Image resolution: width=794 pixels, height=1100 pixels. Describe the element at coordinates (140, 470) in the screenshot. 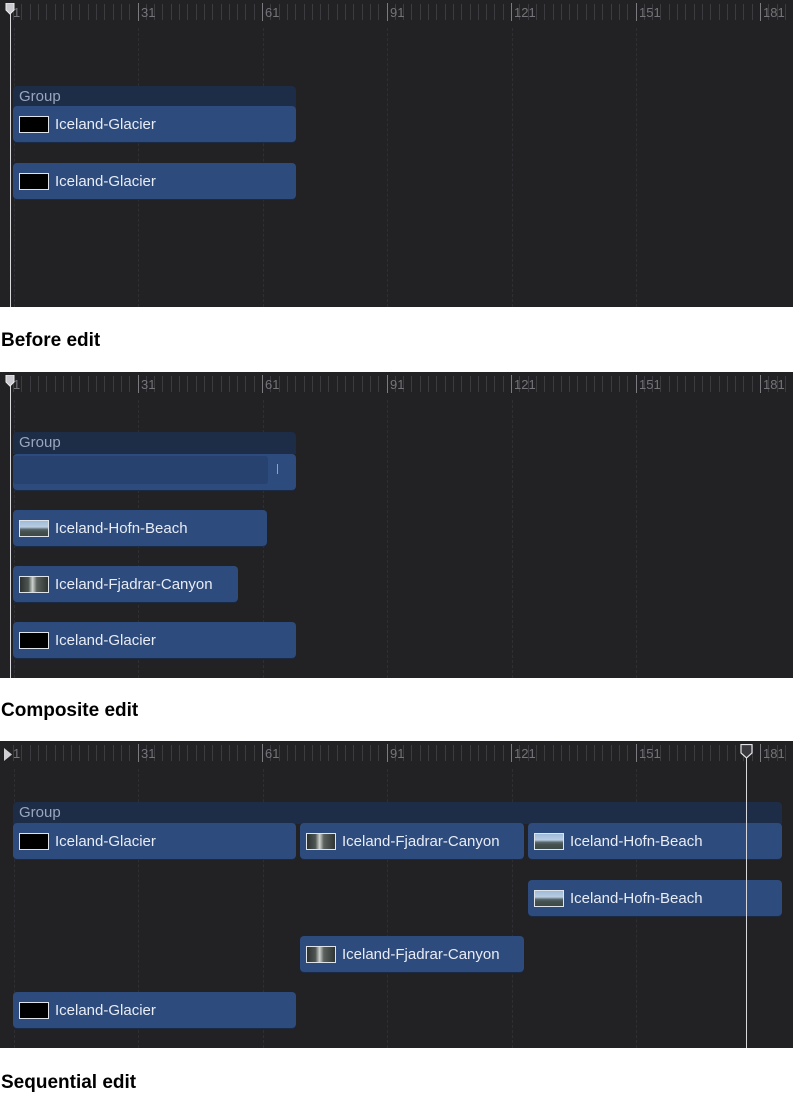

I see `group-inner-clip` at that location.